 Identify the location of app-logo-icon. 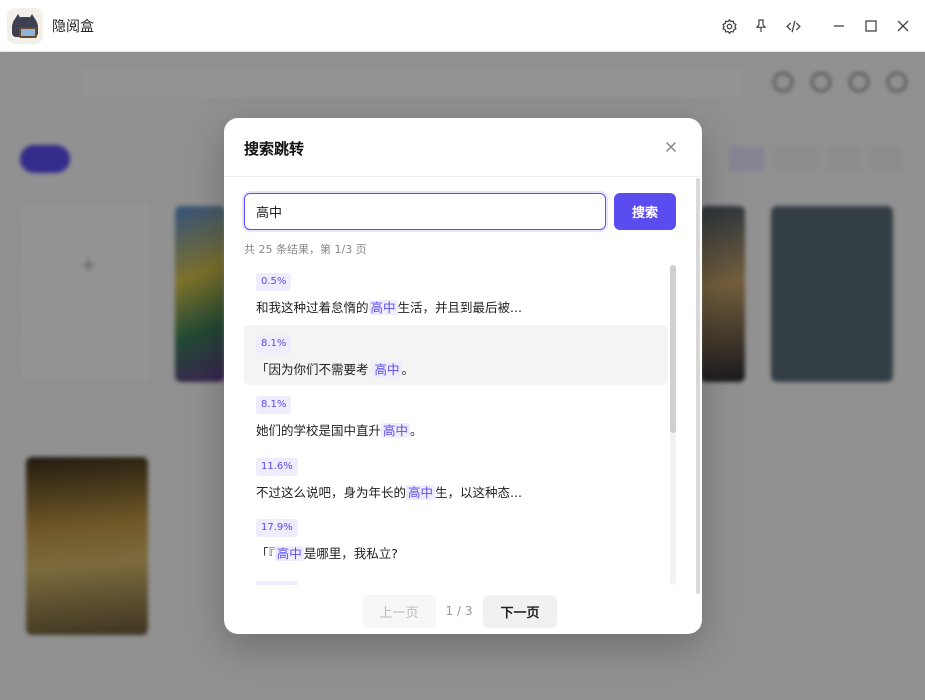
(25, 25).